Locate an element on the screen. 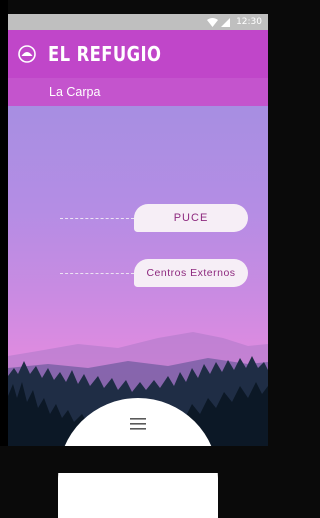 This screenshot has width=320, height=518. status-bar: 12:30 is located at coordinates (138, 22).